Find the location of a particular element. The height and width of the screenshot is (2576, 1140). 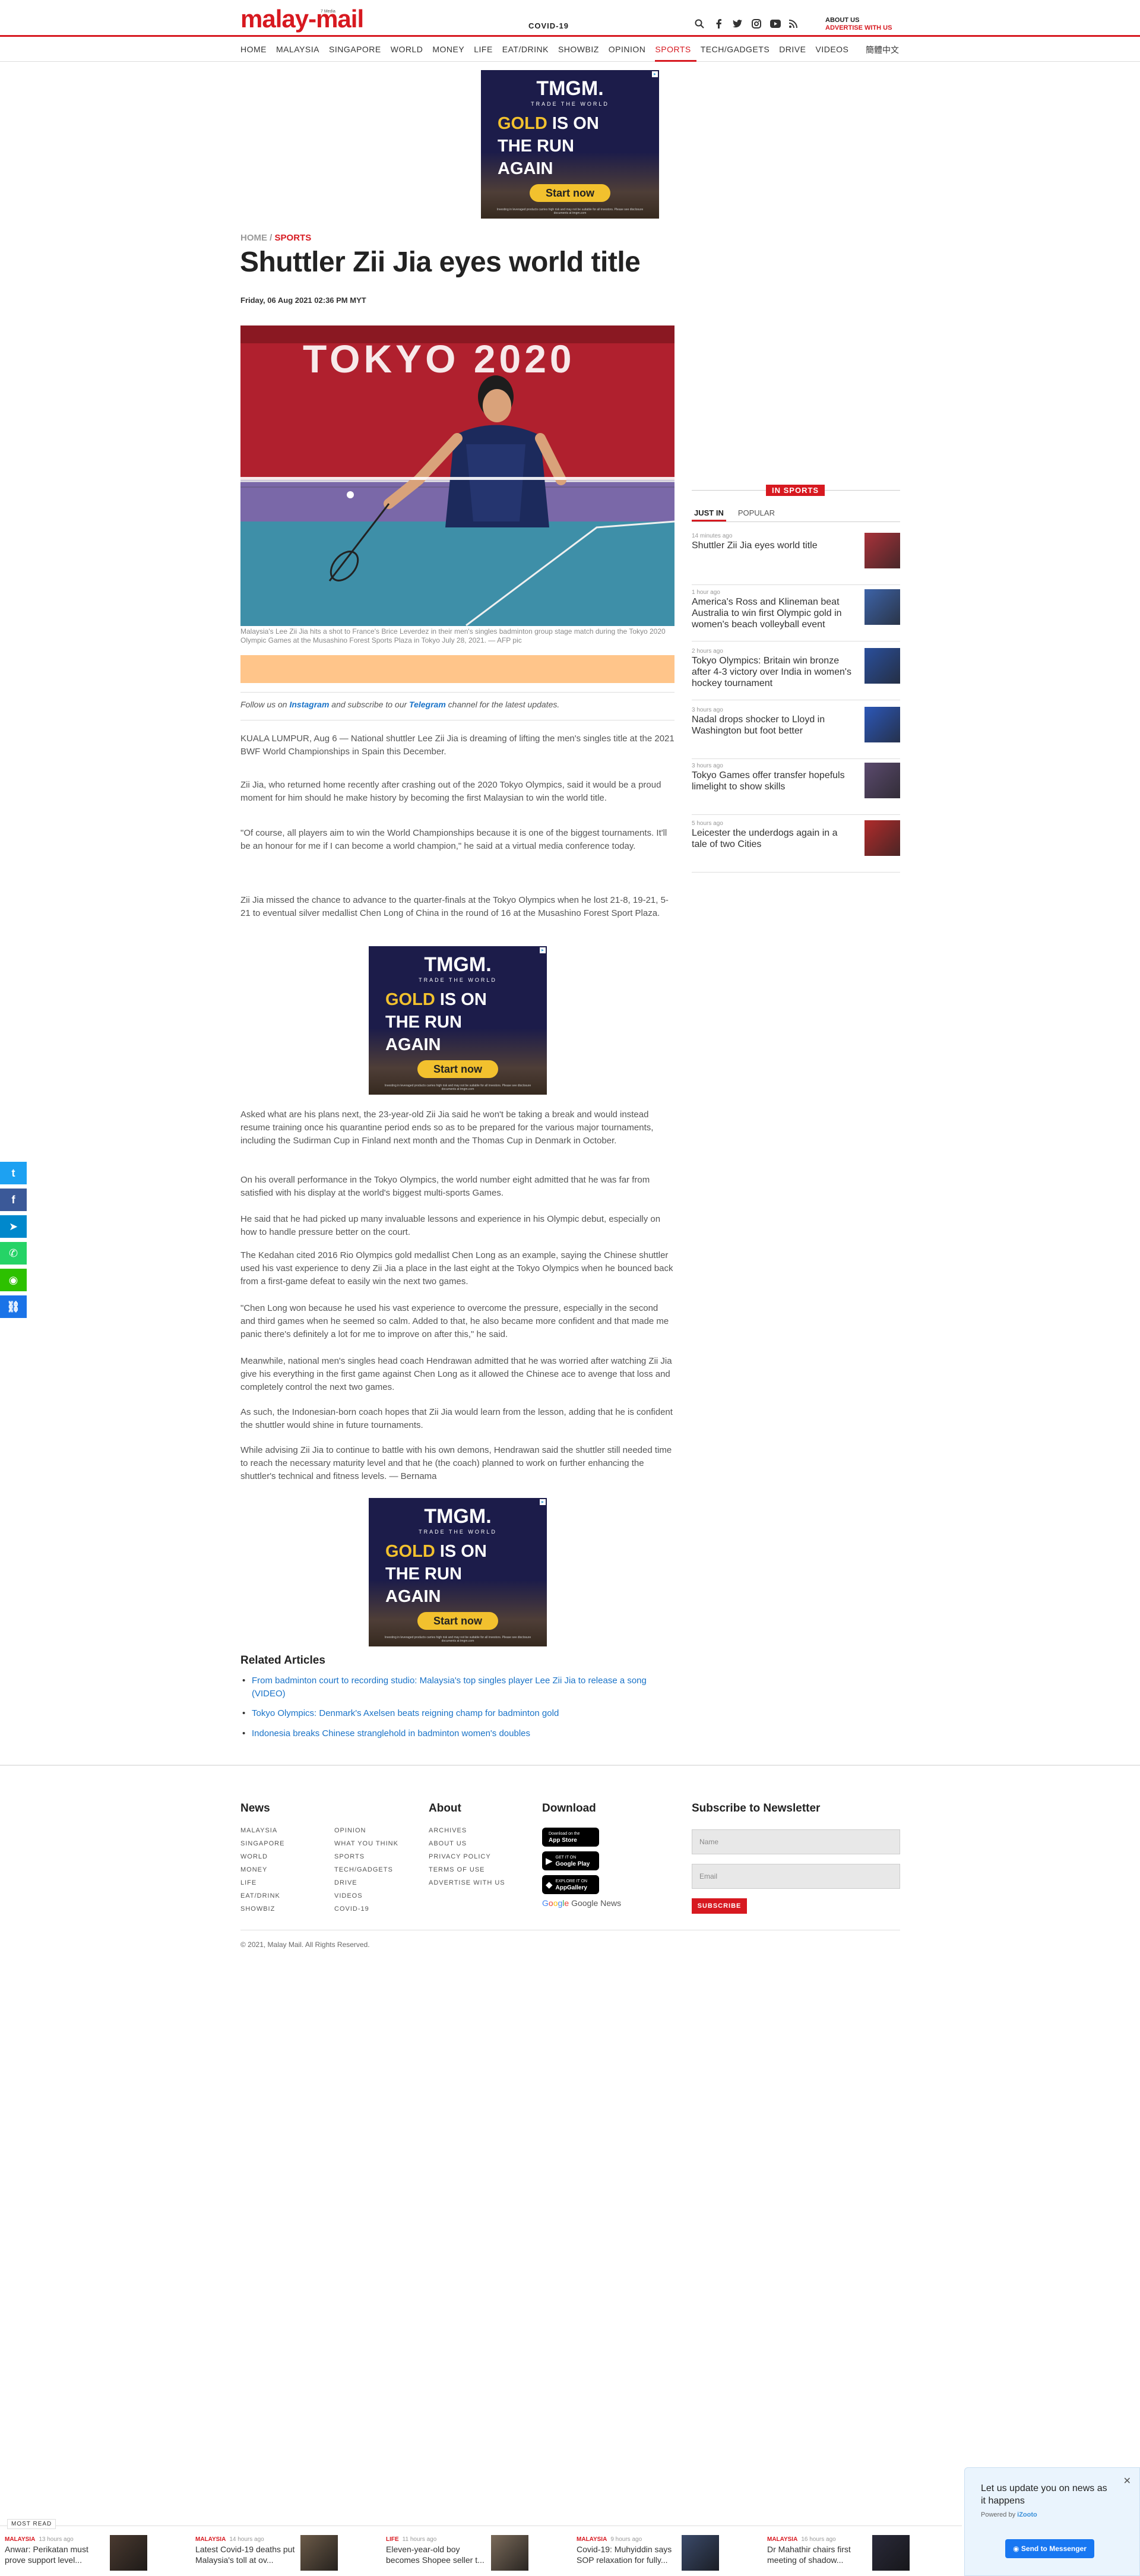

nav-item-eat-drink: EAT/DRINK is located at coordinates (528, 49).